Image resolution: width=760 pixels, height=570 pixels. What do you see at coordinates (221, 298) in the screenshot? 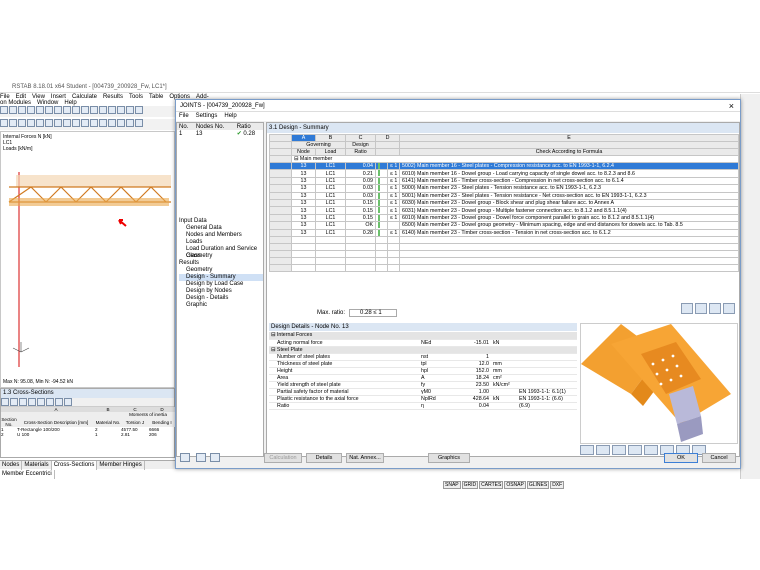
I see `nav-tree-item: Design - Details` at bounding box center [221, 298].